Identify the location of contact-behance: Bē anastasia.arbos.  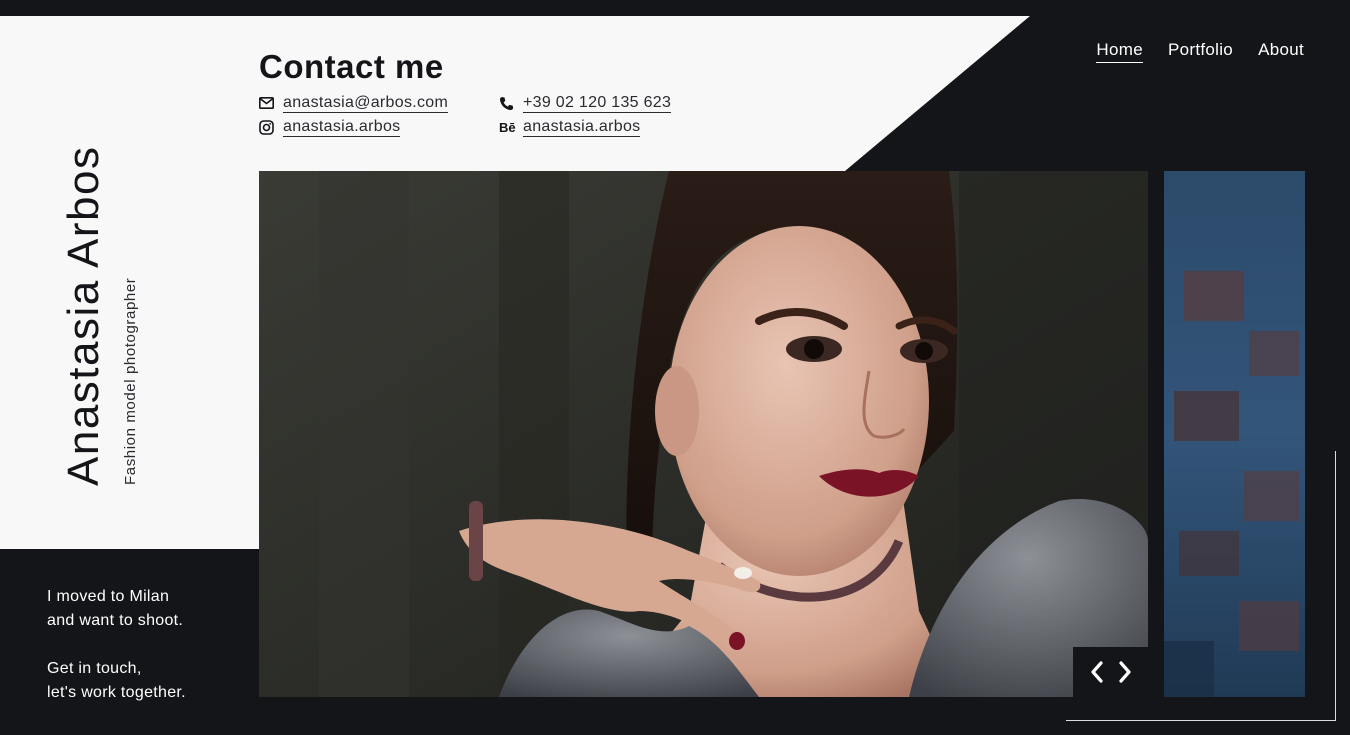
(570, 127).